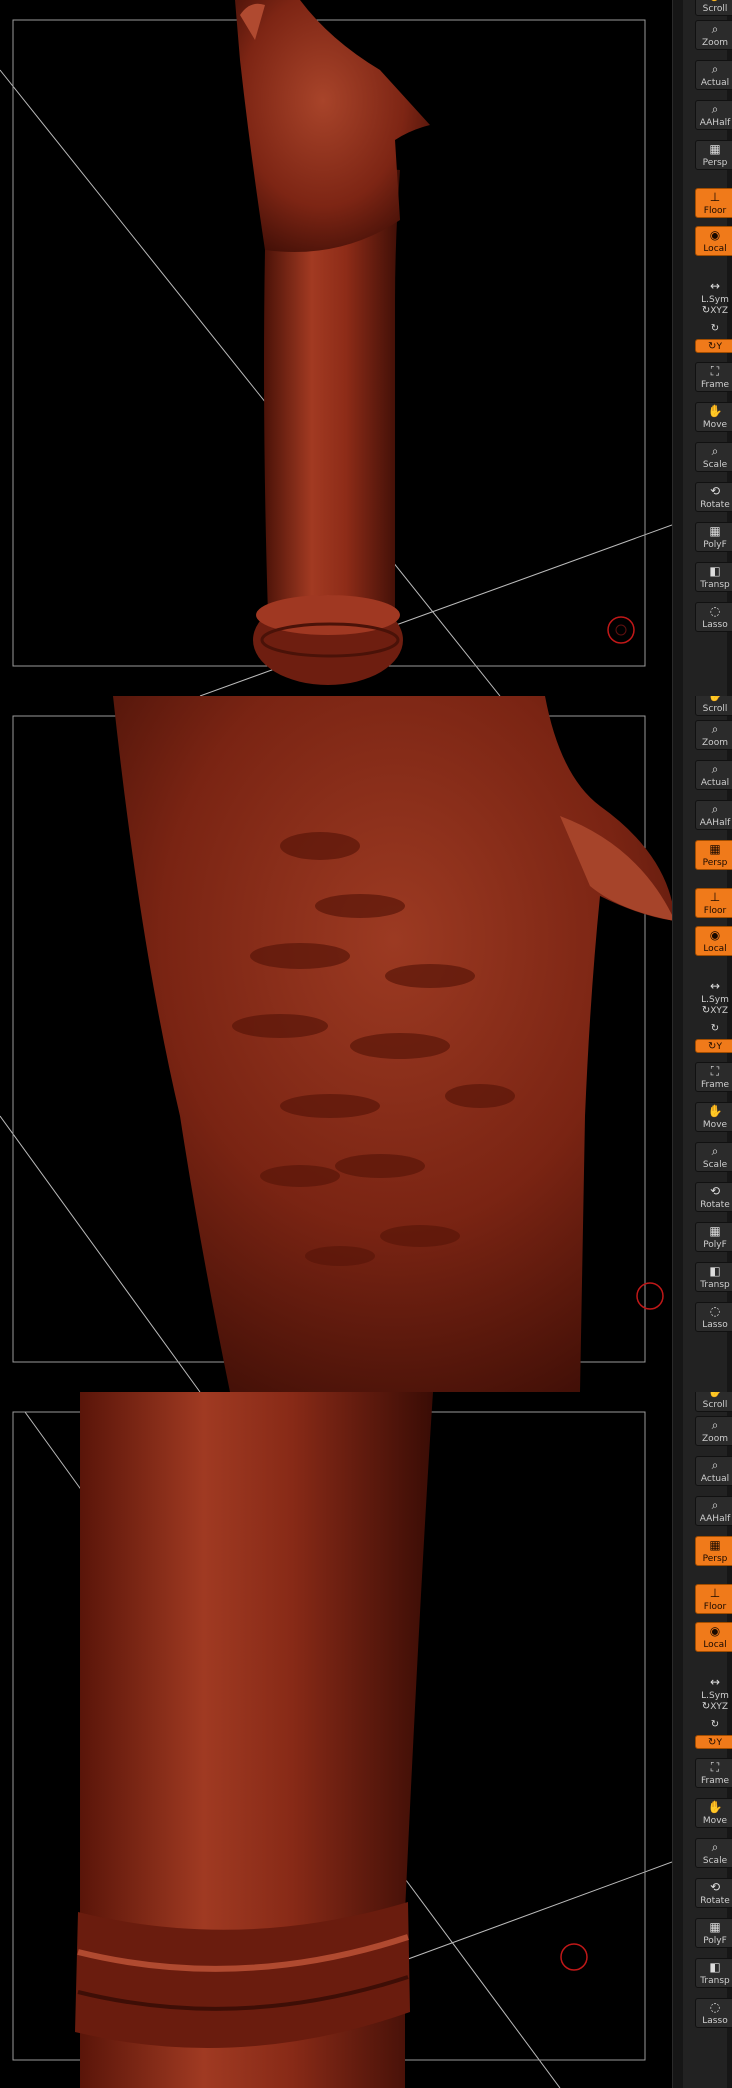 The width and height of the screenshot is (732, 2088). I want to click on button-label: AAHalf, so click(715, 823).